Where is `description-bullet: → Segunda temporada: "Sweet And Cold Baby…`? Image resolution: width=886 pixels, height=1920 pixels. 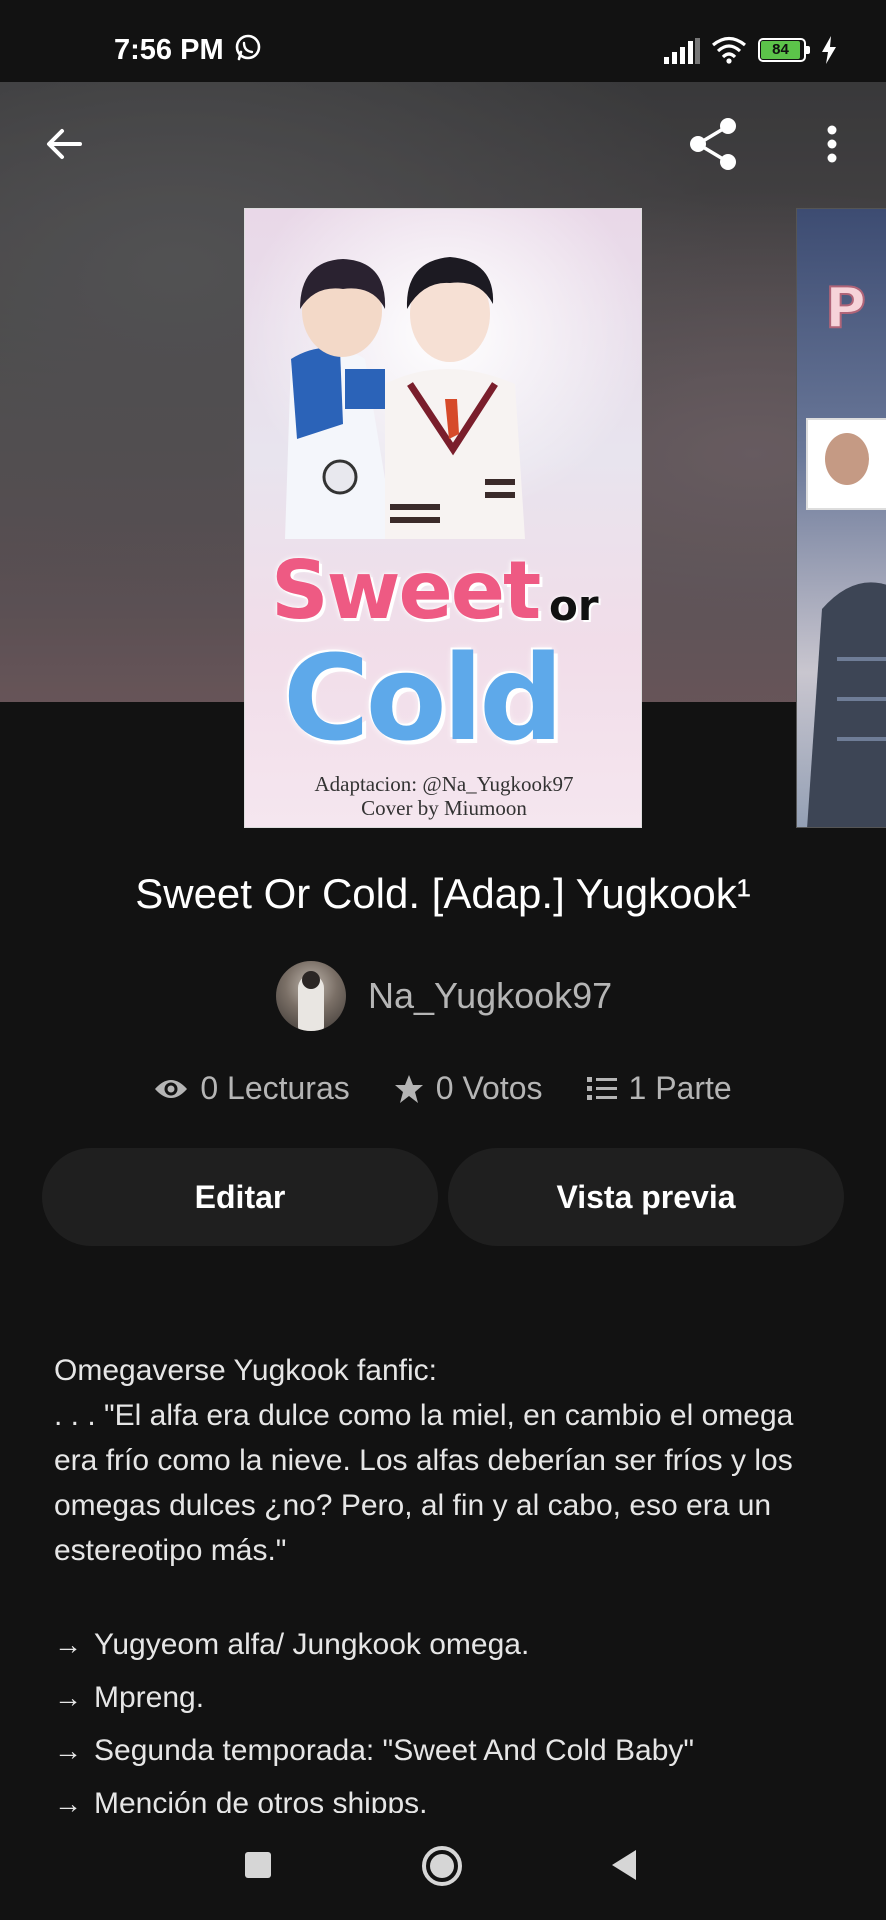 description-bullet: → Segunda temporada: "Sweet And Cold Baby… is located at coordinates (449, 1750).